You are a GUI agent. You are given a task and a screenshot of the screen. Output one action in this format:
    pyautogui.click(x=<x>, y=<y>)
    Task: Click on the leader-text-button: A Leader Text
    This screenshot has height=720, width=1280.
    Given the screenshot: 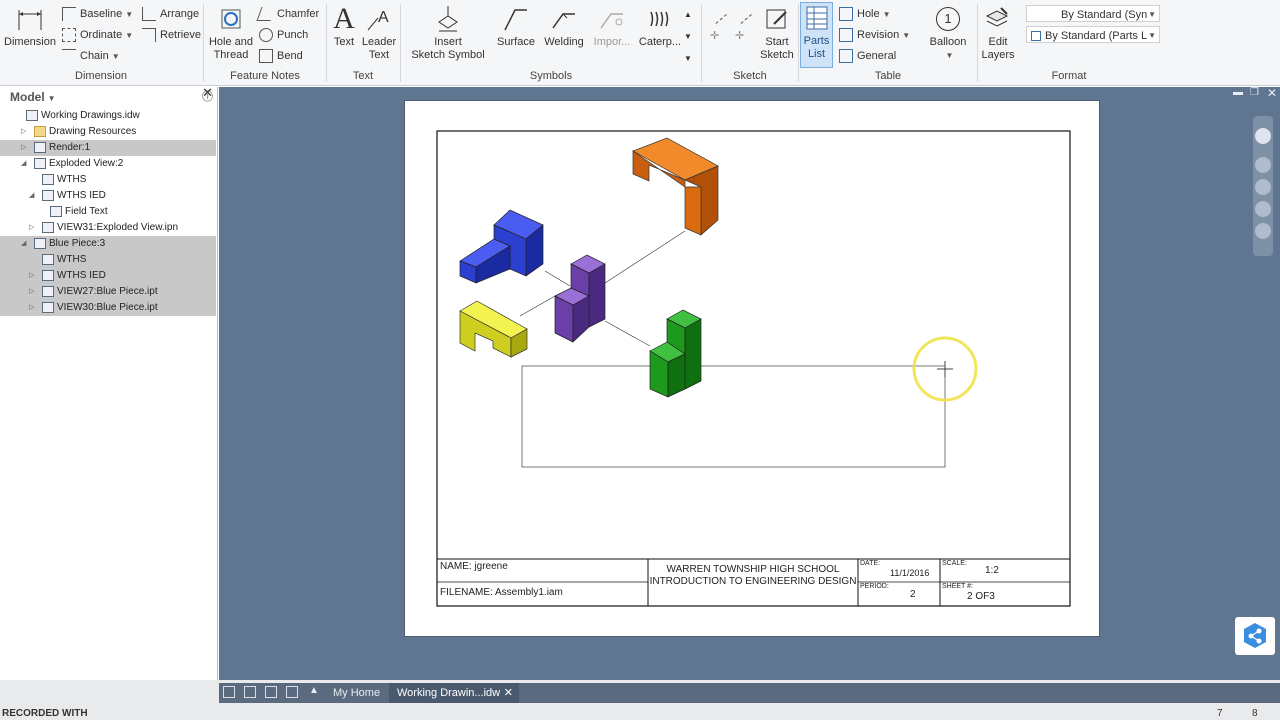 What is the action you would take?
    pyautogui.click(x=379, y=33)
    